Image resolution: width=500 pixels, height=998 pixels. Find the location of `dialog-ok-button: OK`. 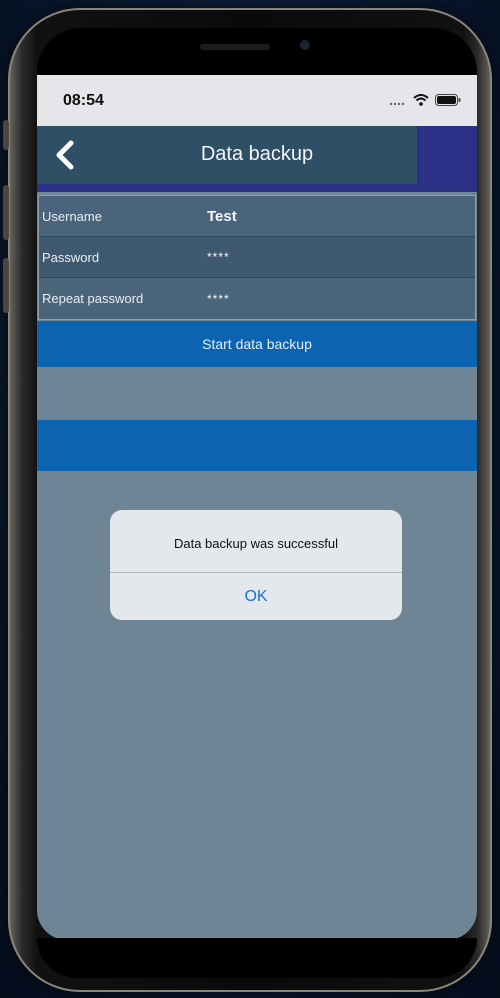

dialog-ok-button: OK is located at coordinates (256, 596).